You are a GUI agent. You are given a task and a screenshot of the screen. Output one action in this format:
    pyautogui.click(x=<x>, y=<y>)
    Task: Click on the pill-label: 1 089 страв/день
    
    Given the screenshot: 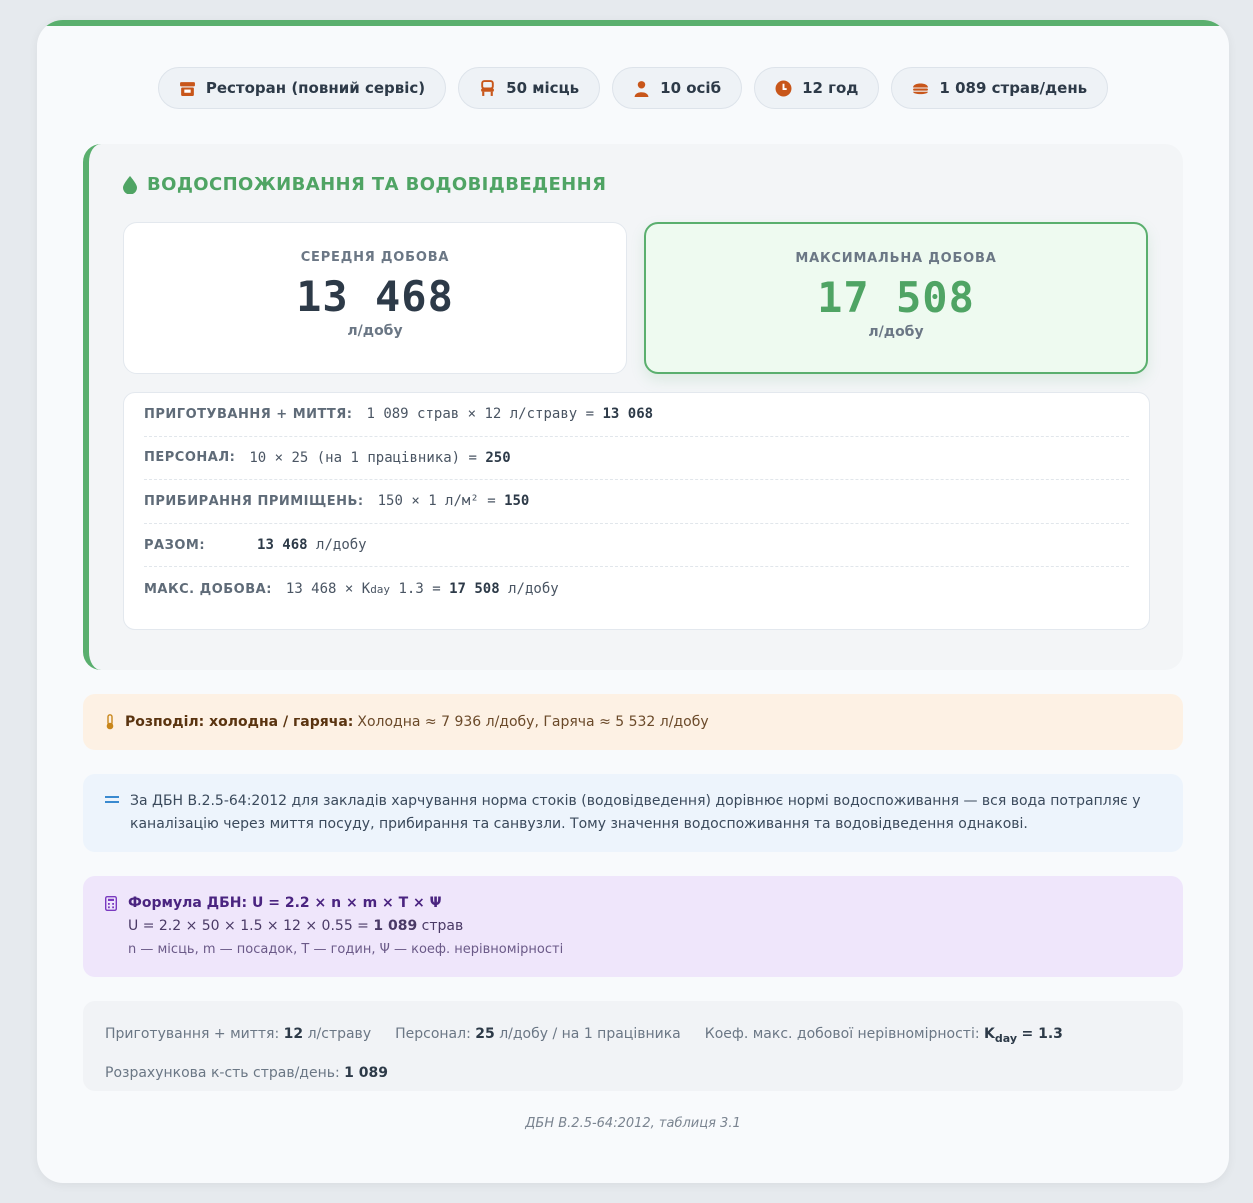 What is the action you would take?
    pyautogui.click(x=1013, y=88)
    